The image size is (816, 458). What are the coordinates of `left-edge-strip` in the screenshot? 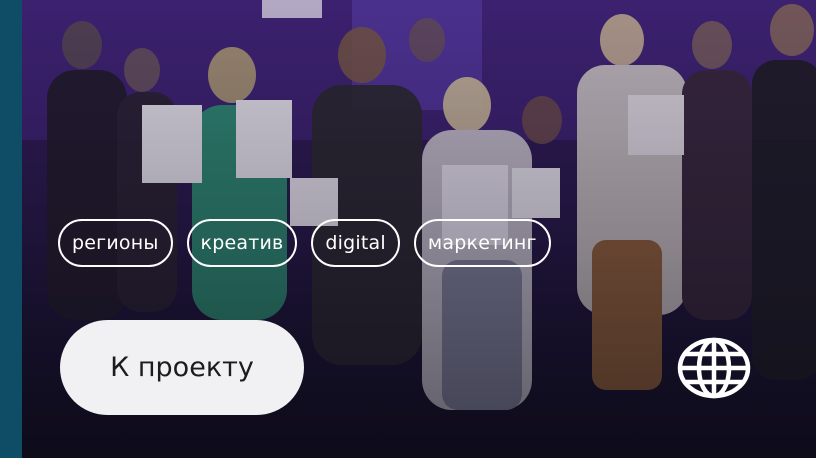 It's located at (11, 229).